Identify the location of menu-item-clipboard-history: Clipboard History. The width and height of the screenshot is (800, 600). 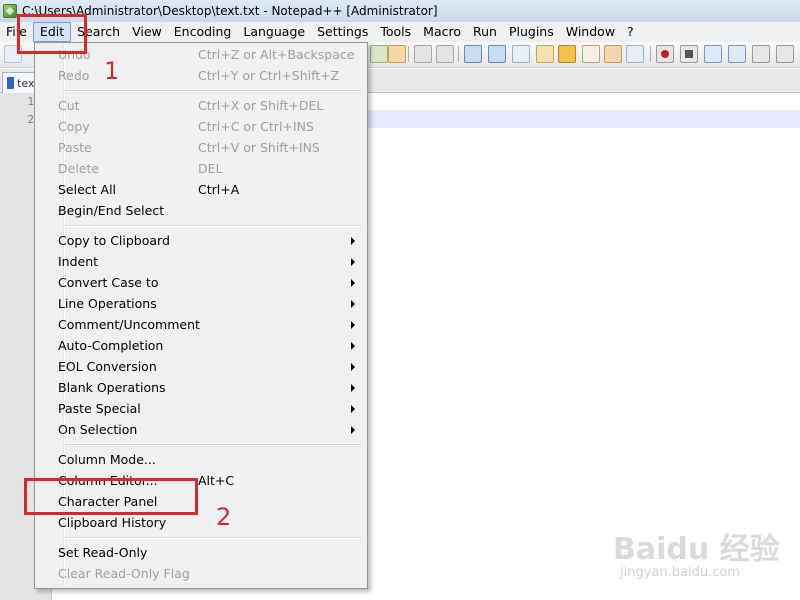
(201, 522).